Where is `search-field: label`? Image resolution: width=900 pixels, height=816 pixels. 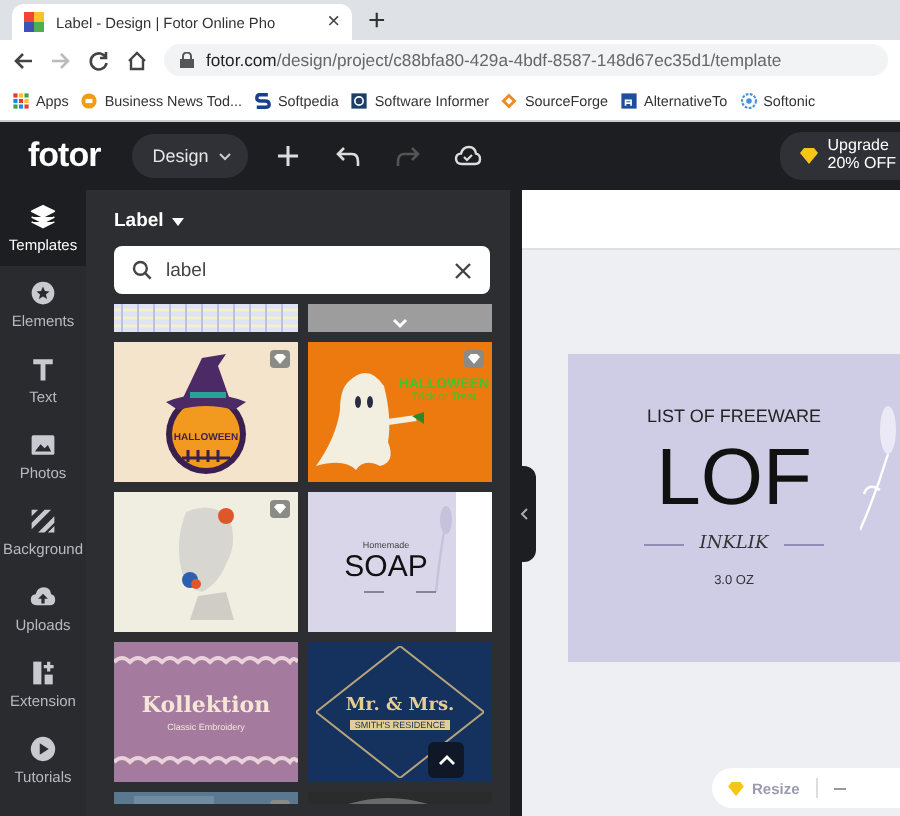 search-field: label is located at coordinates (302, 270).